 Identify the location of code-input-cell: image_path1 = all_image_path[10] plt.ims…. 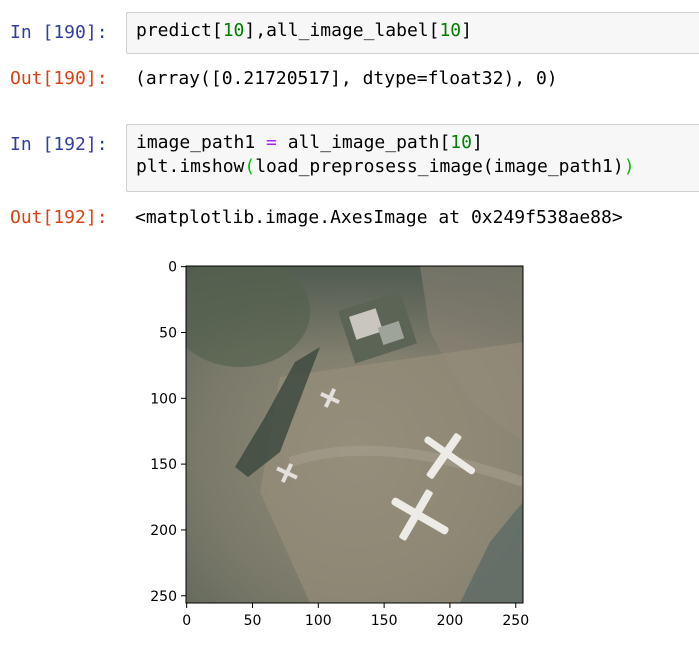
(412, 158).